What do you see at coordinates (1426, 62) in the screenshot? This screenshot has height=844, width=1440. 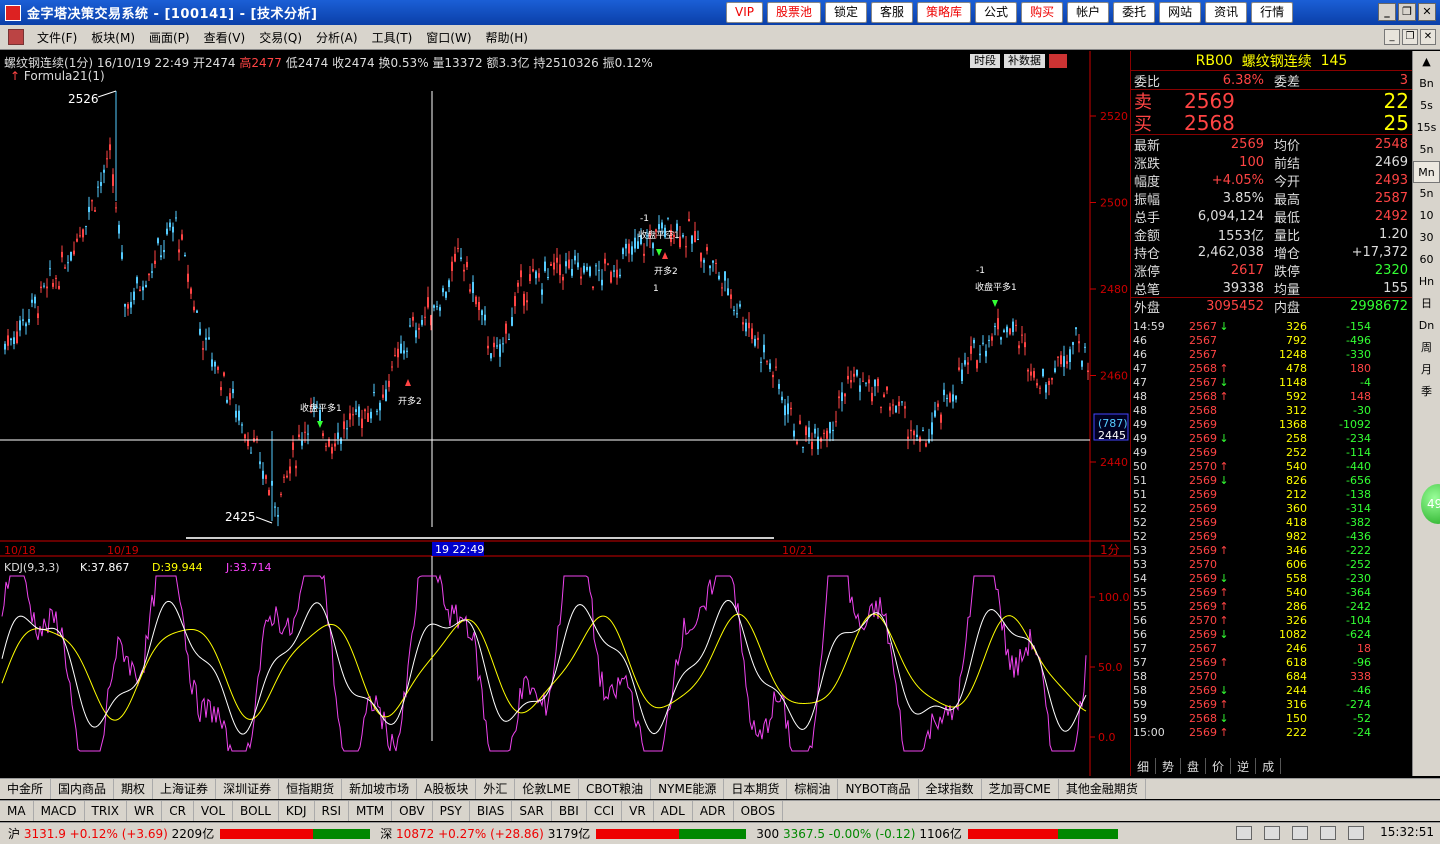 I see `sidebar-scroll-up-icon: ▲` at bounding box center [1426, 62].